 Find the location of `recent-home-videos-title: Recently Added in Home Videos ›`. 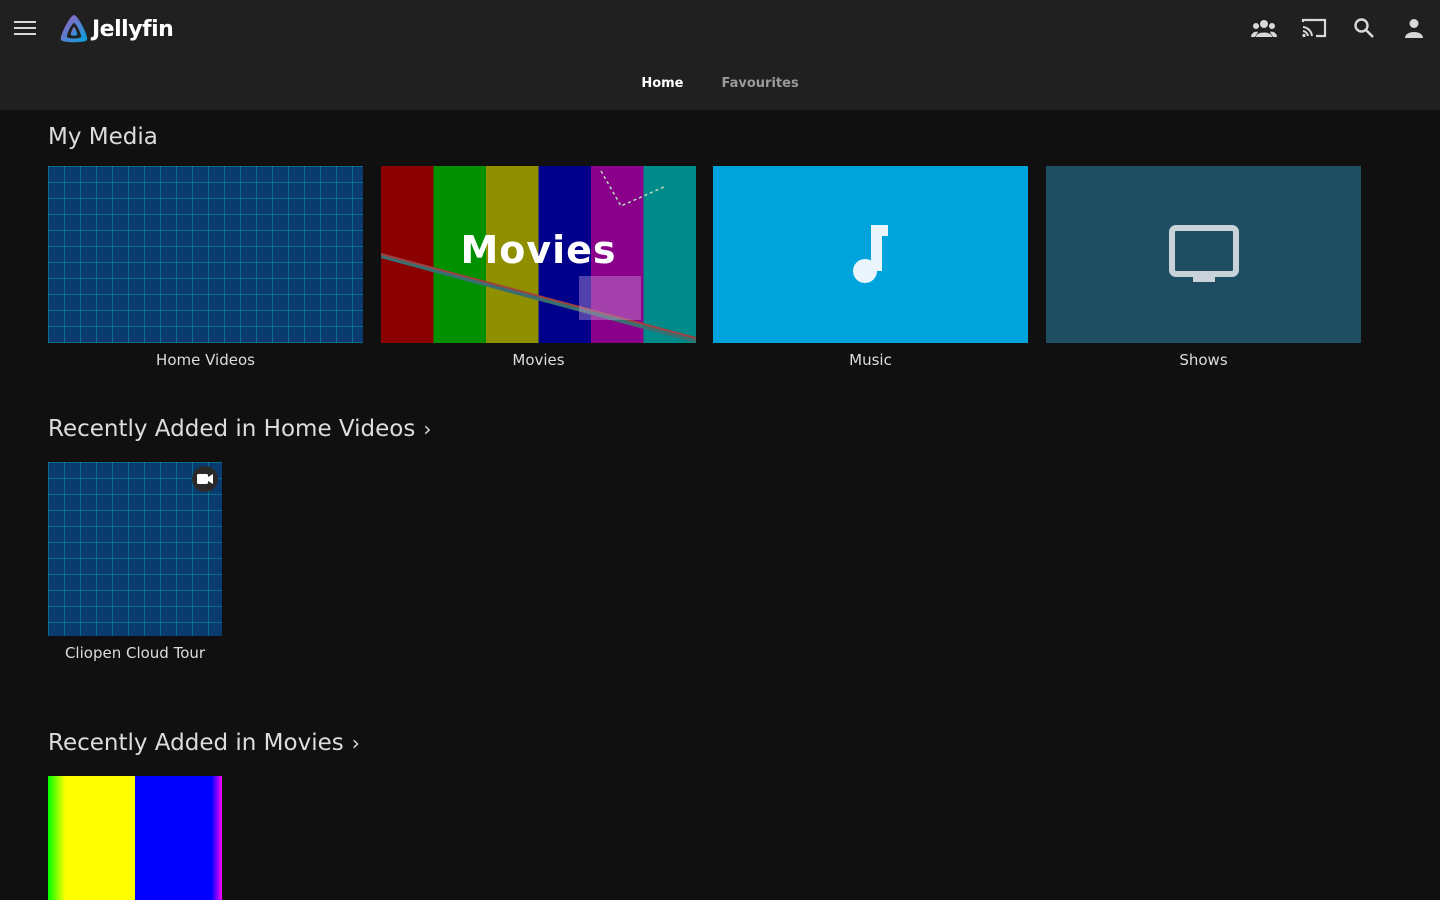

recent-home-videos-title: Recently Added in Home Videos › is located at coordinates (239, 429).